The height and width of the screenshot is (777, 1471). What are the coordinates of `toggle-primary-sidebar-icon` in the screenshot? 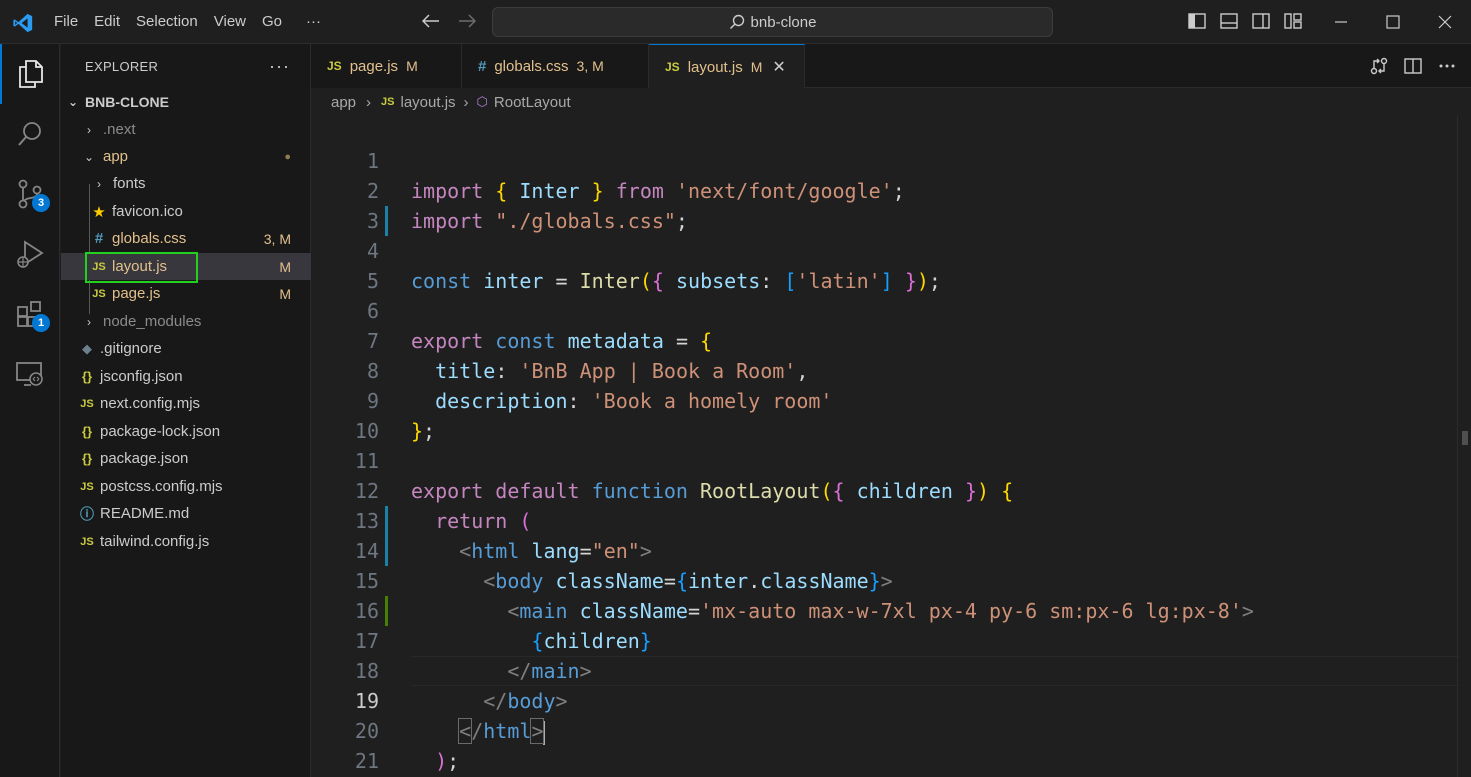 It's located at (1197, 21).